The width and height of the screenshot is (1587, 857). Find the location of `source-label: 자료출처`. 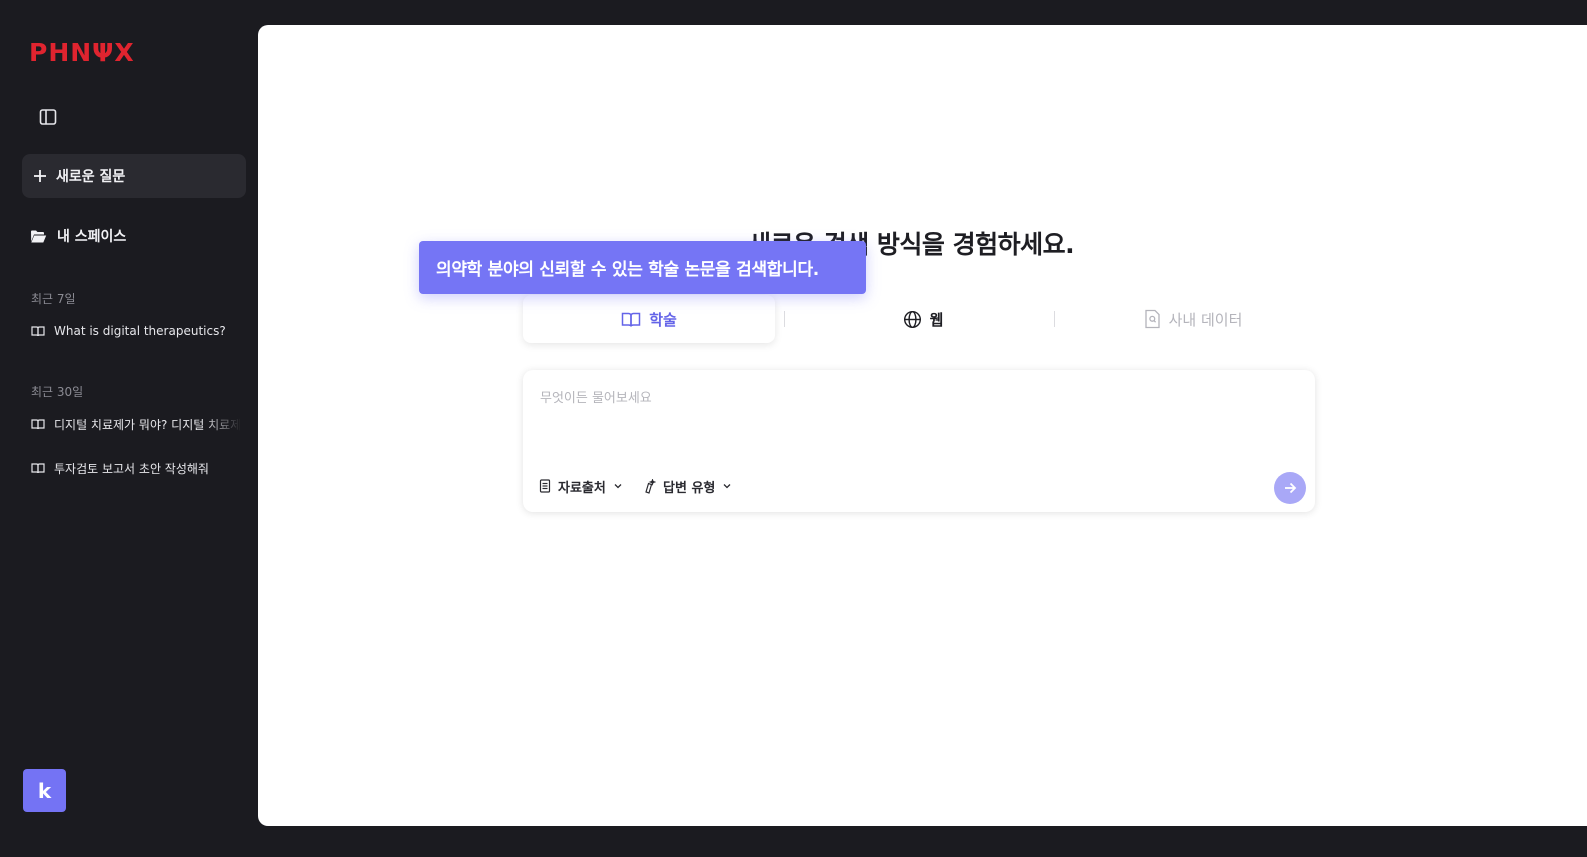

source-label: 자료출처 is located at coordinates (582, 488).